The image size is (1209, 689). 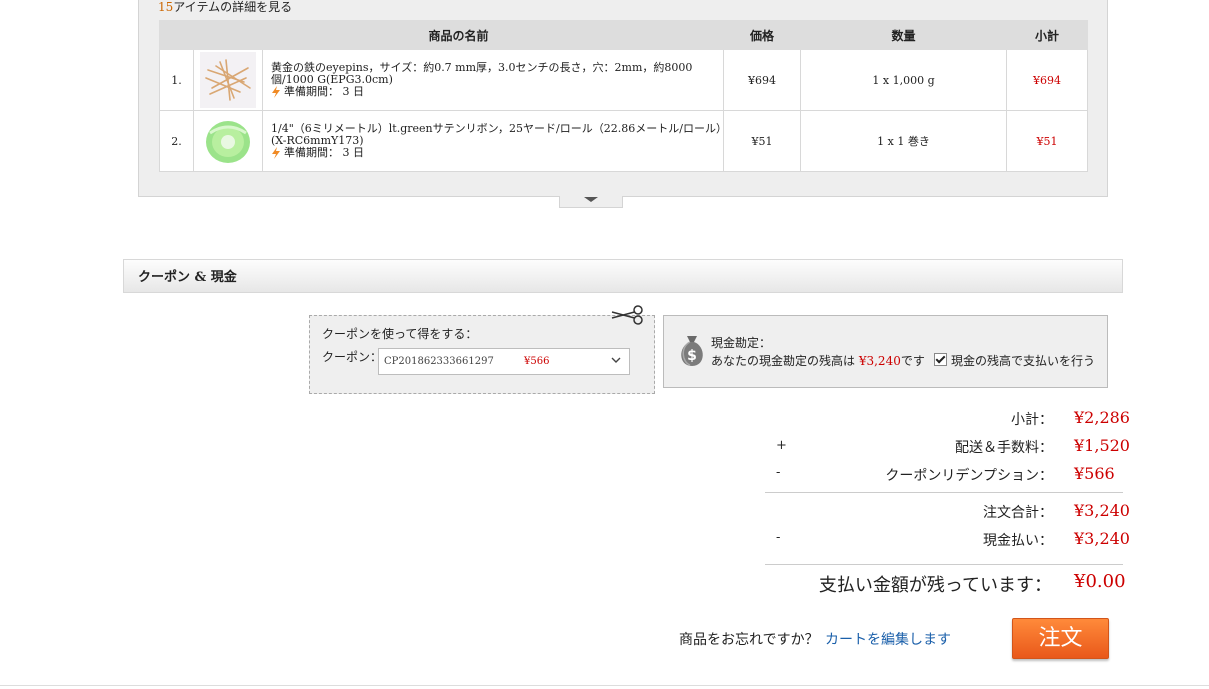 I want to click on remaining-value: ¥0.00, so click(x=1100, y=581).